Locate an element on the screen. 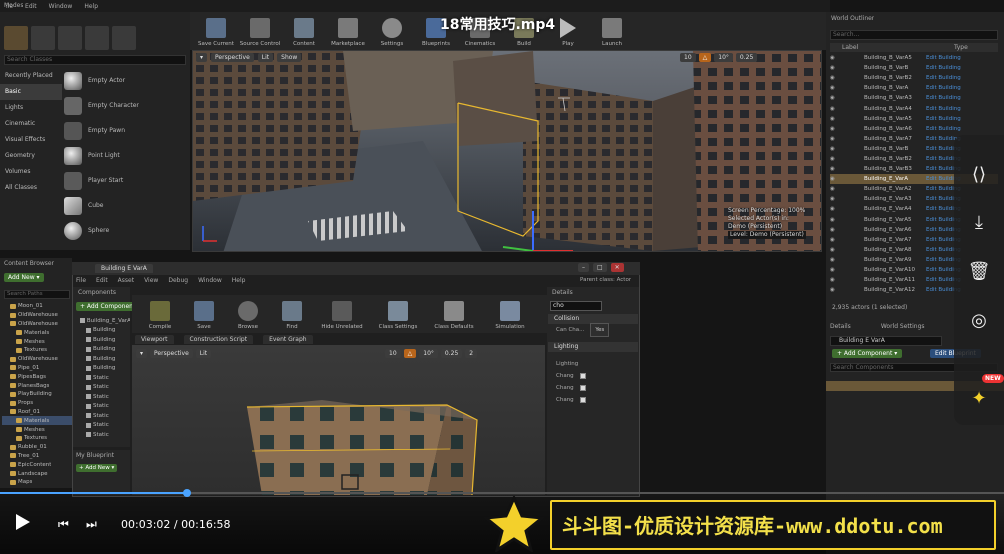  class-defaults-button: Class Defaults is located at coordinates (454, 314).